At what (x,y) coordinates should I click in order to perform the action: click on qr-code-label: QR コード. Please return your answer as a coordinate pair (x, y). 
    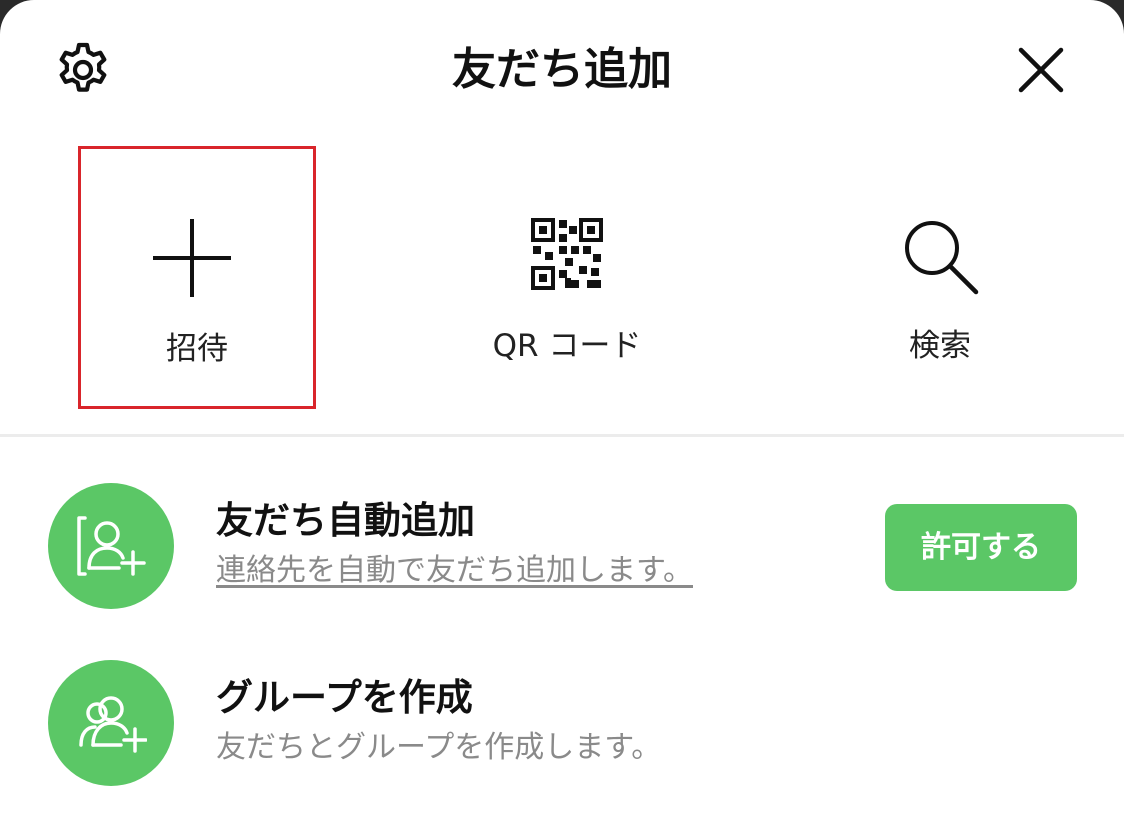
    Looking at the image, I should click on (567, 346).